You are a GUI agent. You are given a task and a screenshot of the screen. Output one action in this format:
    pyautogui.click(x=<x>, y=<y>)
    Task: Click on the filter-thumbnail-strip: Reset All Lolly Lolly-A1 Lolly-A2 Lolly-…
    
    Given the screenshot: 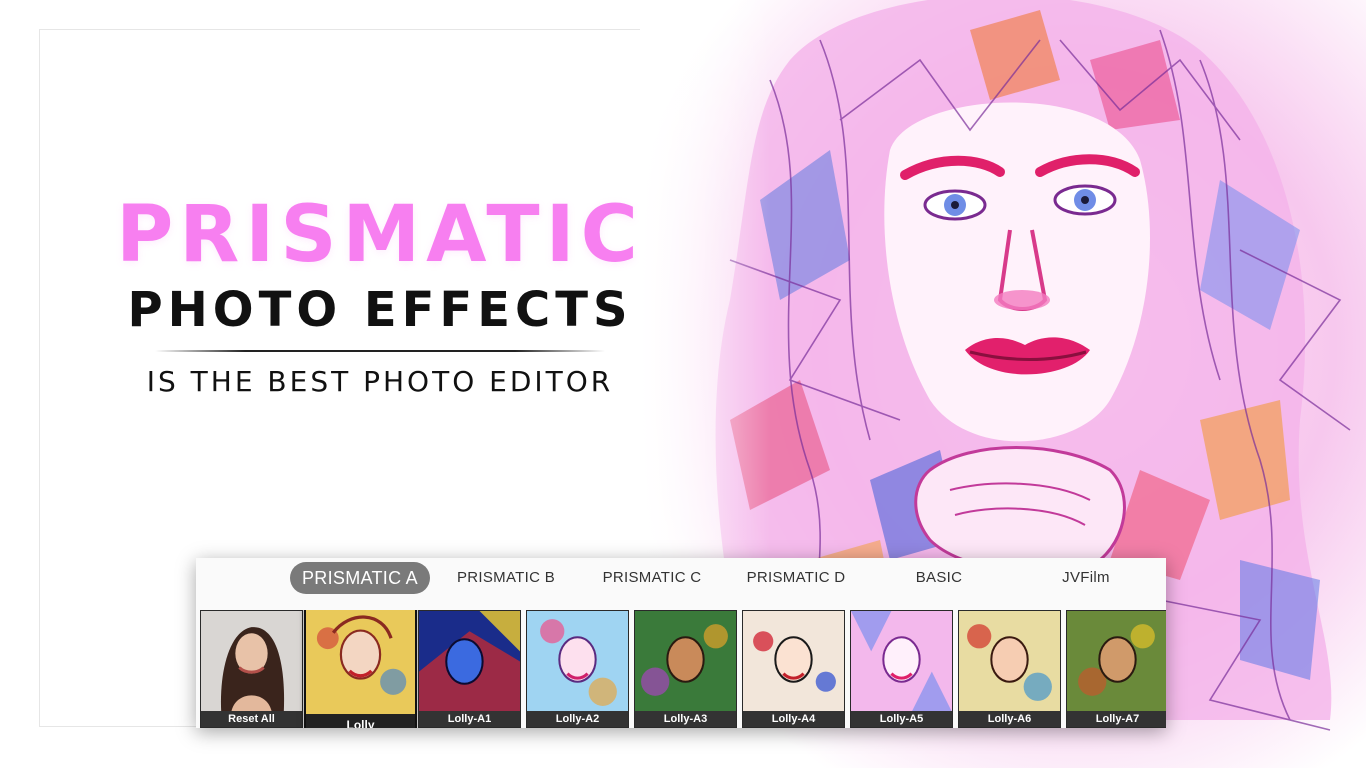 What is the action you would take?
    pyautogui.click(x=683, y=669)
    